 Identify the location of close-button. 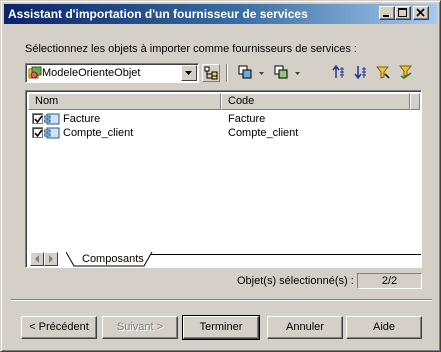
(421, 13).